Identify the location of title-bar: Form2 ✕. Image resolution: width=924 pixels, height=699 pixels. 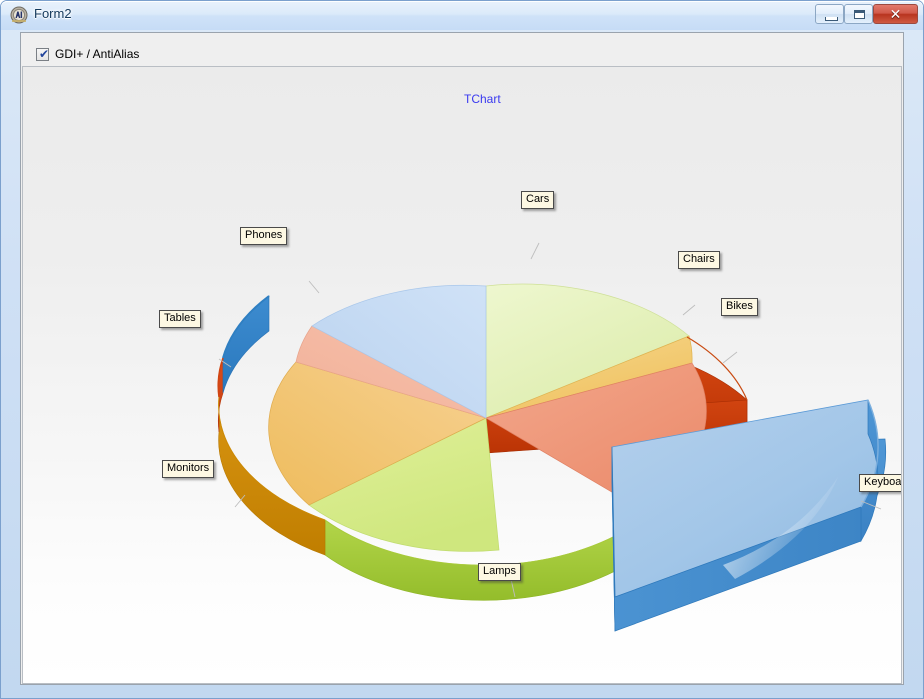
(462, 15).